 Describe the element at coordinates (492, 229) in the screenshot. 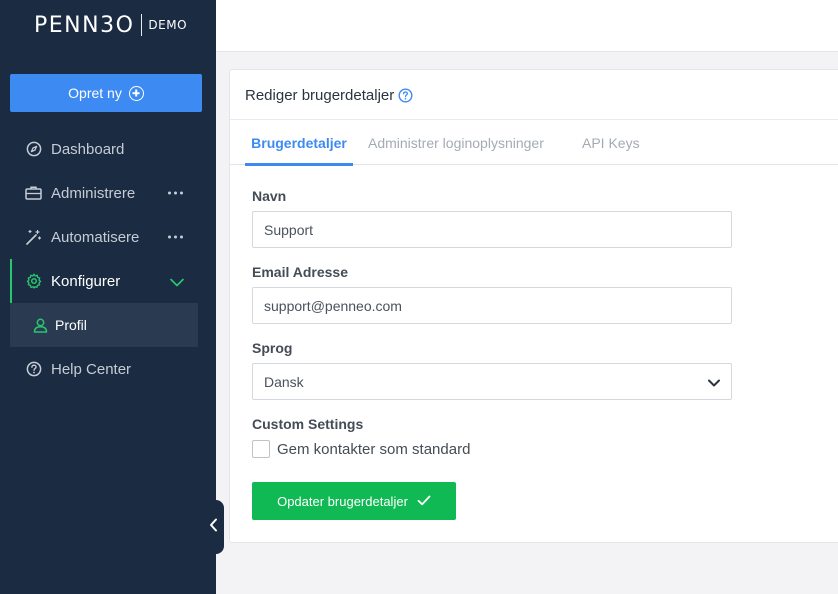

I see `name-input` at that location.